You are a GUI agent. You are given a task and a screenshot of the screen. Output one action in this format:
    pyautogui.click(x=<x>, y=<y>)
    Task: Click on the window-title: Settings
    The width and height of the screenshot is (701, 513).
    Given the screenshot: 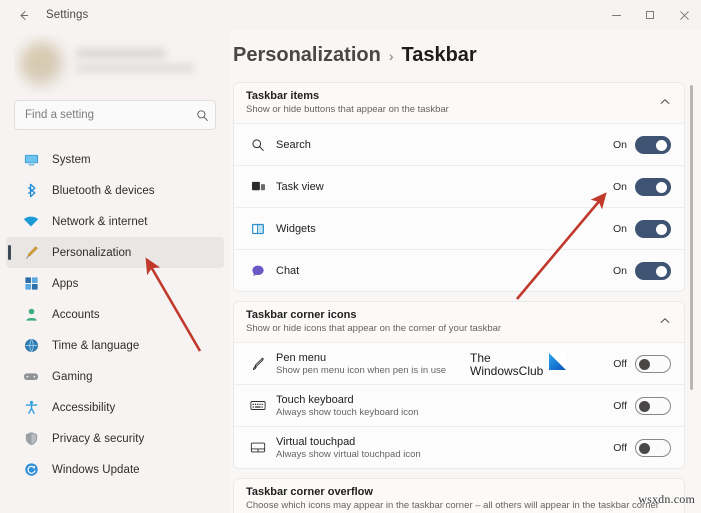 What is the action you would take?
    pyautogui.click(x=67, y=15)
    